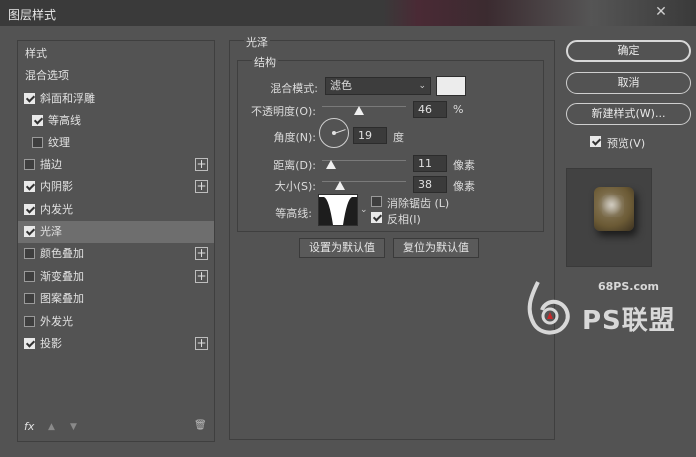  Describe the element at coordinates (116, 277) in the screenshot. I see `sidebar-item-gradient-overlay: 渐变叠加 +` at that location.